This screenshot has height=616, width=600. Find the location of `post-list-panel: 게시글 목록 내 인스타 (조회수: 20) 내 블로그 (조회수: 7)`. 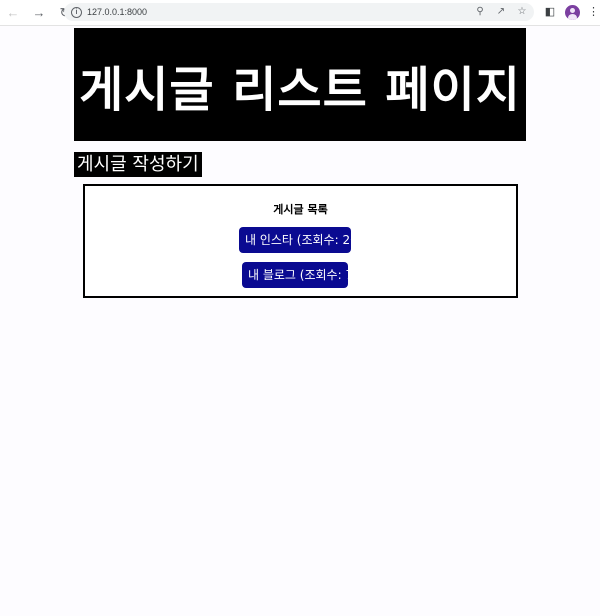

post-list-panel: 게시글 목록 내 인스타 (조회수: 20) 내 블로그 (조회수: 7) is located at coordinates (300, 241).